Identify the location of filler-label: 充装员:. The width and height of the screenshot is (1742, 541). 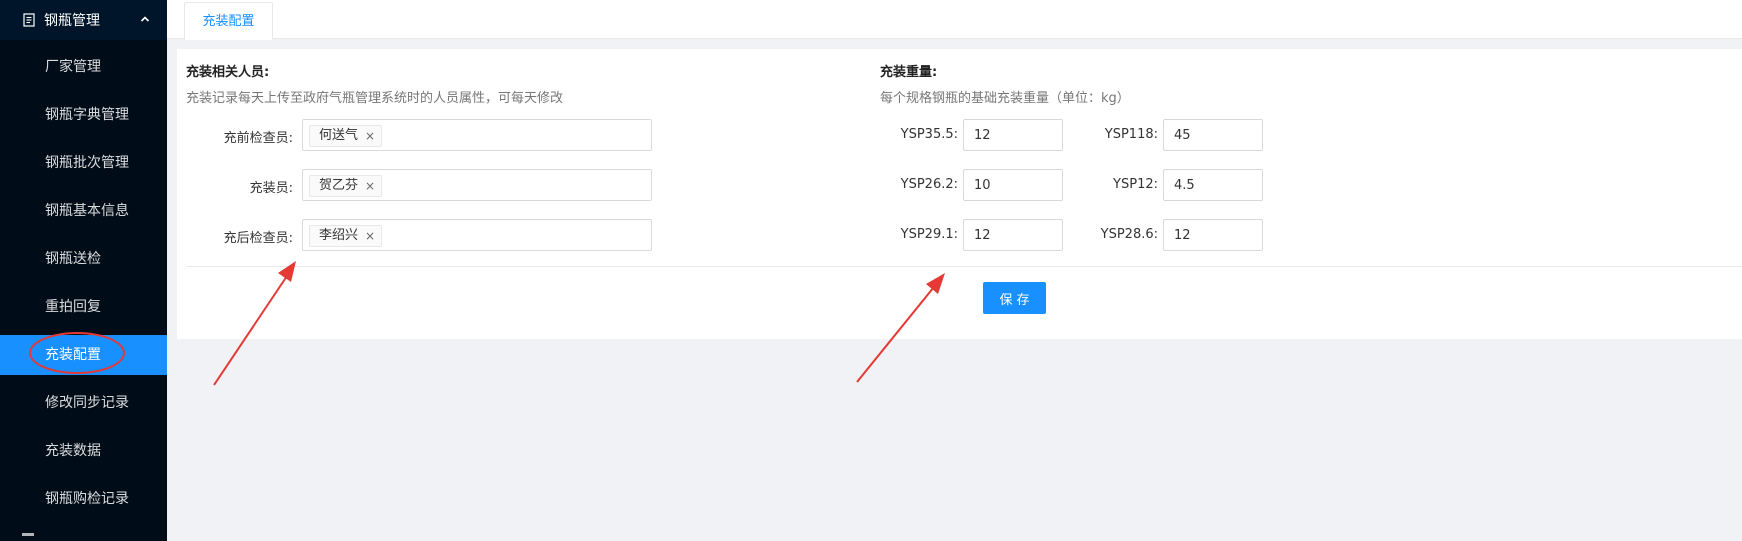
(271, 188).